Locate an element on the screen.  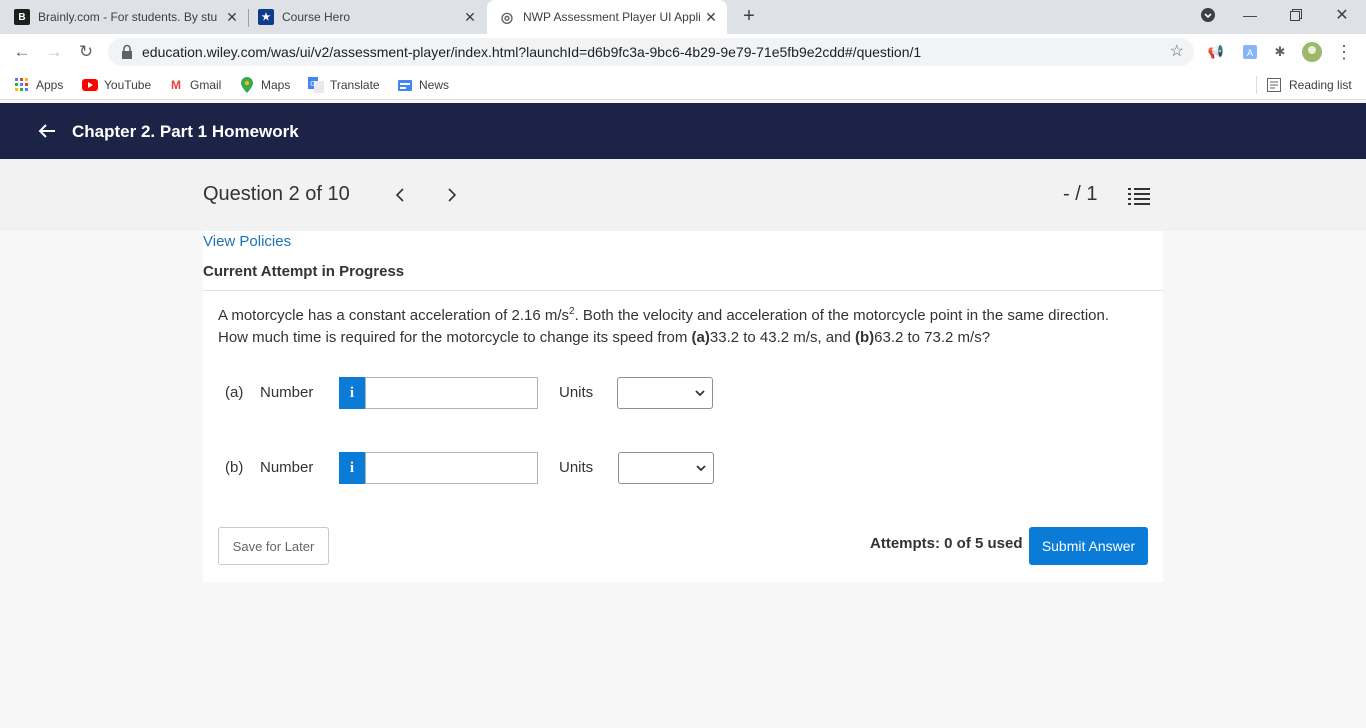
tab-title: NWP Assessment Player UI Appli is located at coordinates (612, 17).